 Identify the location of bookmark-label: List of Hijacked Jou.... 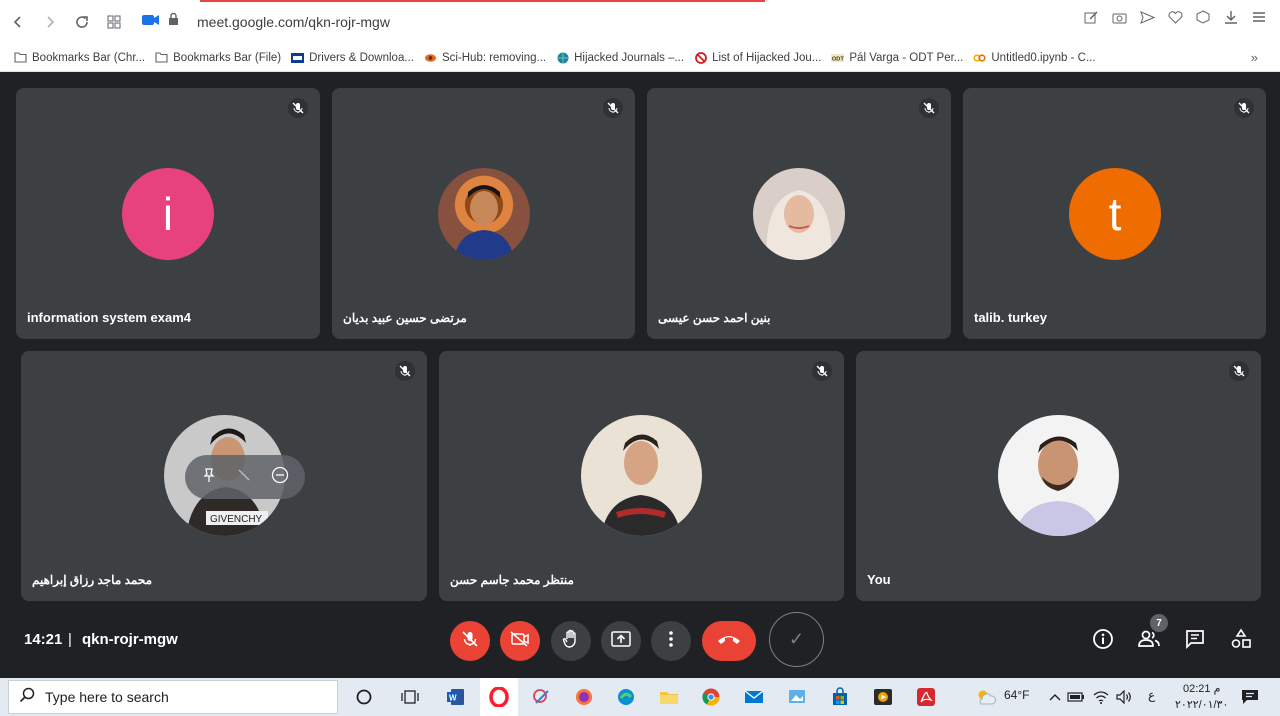
(767, 57).